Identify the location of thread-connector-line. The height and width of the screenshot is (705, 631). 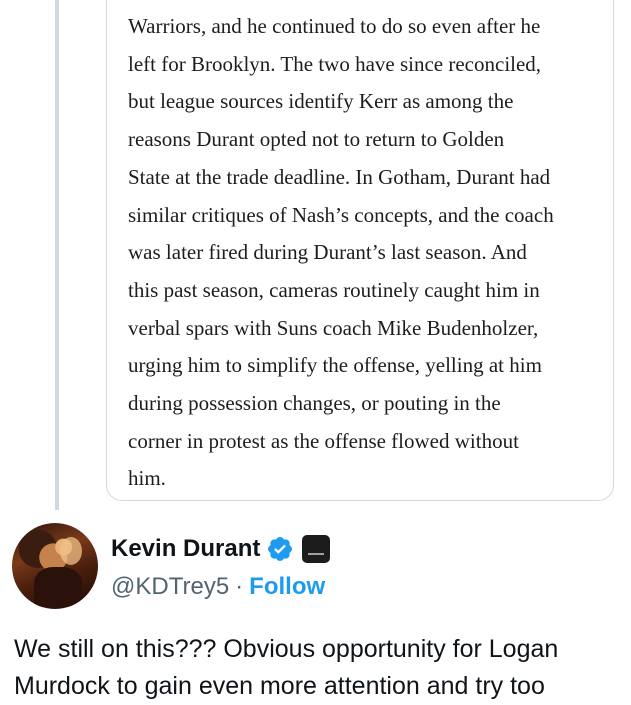
(57, 255).